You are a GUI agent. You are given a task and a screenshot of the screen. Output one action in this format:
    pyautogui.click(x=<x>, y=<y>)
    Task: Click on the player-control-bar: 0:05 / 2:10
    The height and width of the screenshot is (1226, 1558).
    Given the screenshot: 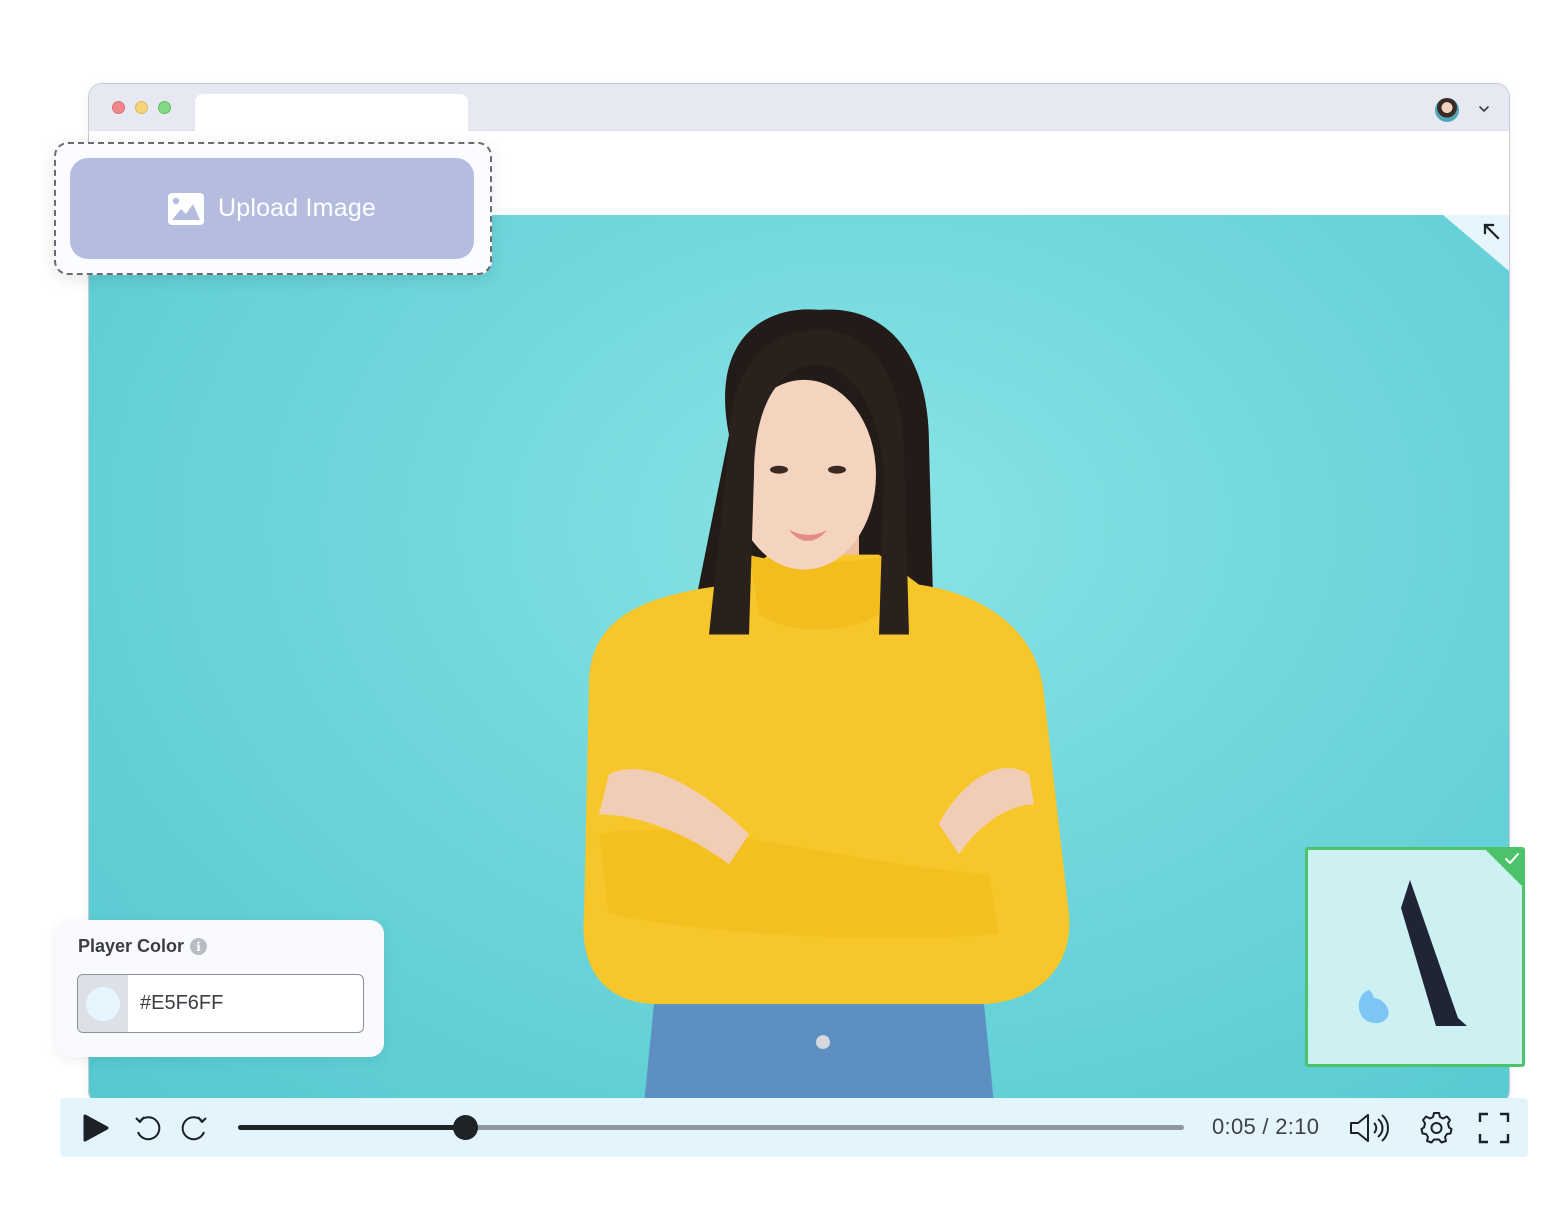 What is the action you would take?
    pyautogui.click(x=794, y=1127)
    